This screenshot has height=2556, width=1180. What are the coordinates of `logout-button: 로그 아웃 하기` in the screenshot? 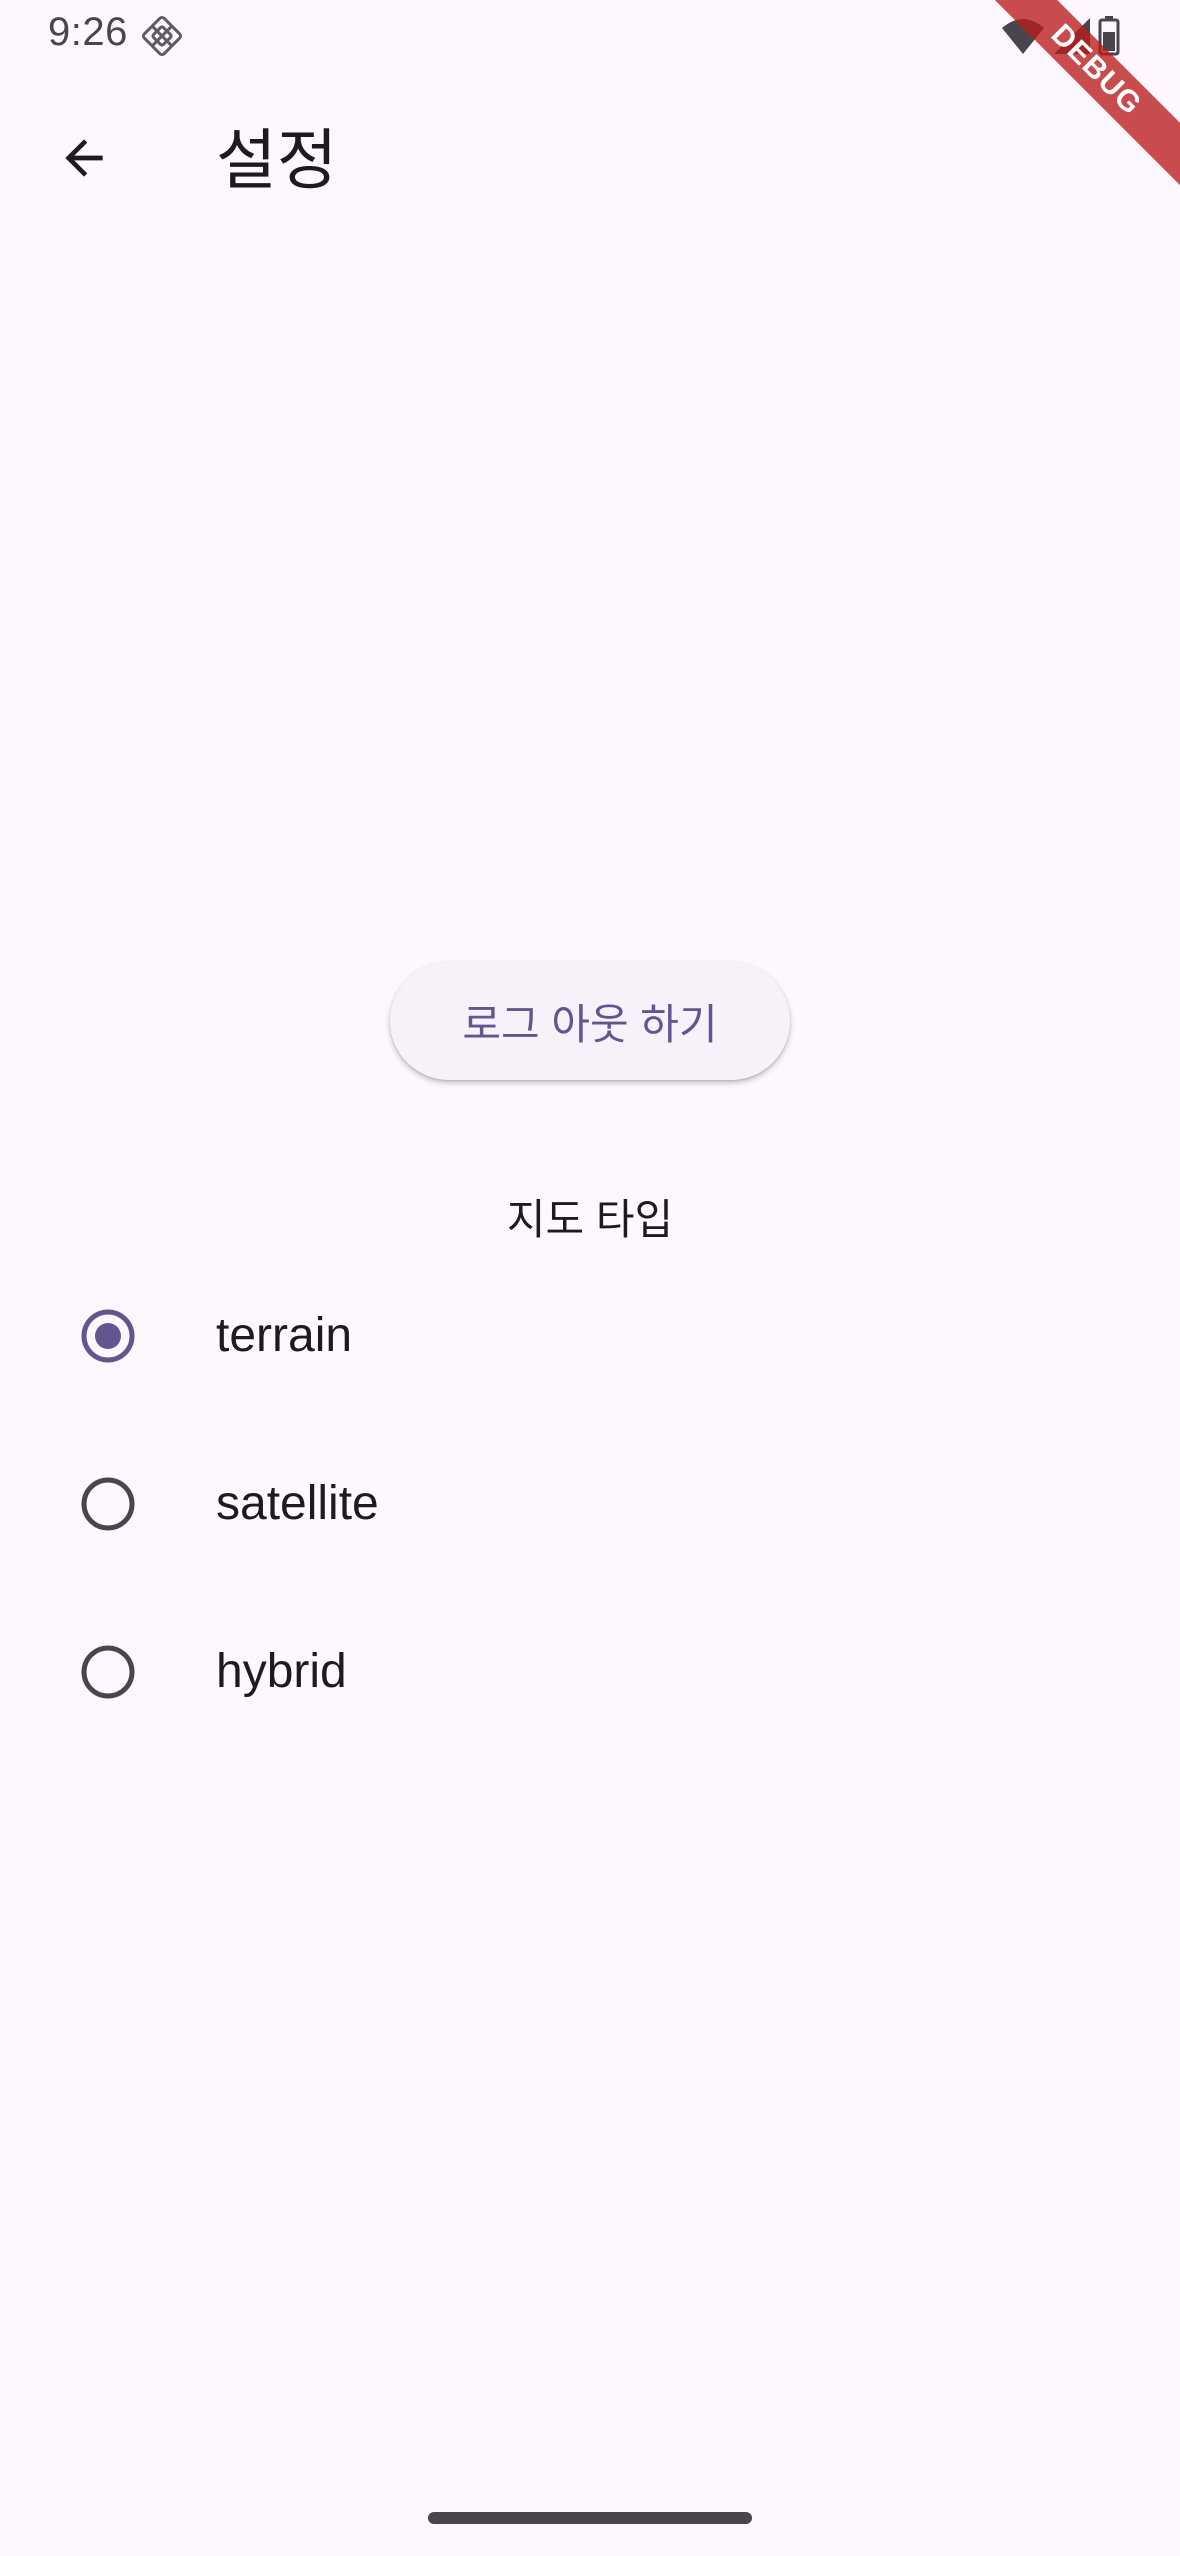 It's located at (590, 1021).